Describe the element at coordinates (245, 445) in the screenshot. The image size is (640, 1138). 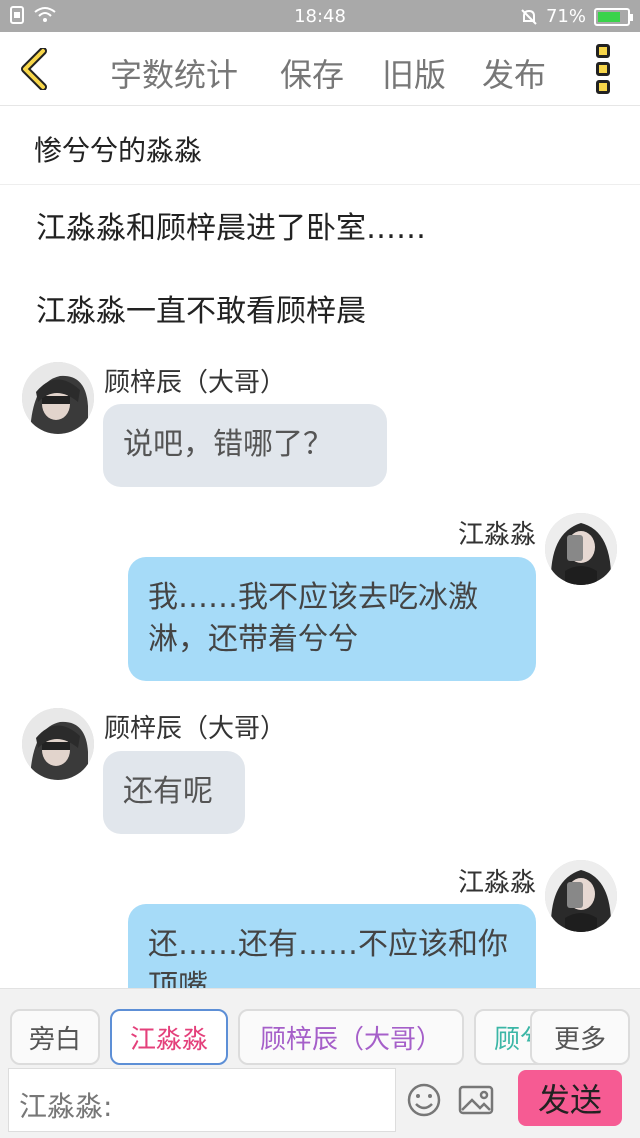
I see `message-bubble-left: 说吧，错哪了？` at that location.